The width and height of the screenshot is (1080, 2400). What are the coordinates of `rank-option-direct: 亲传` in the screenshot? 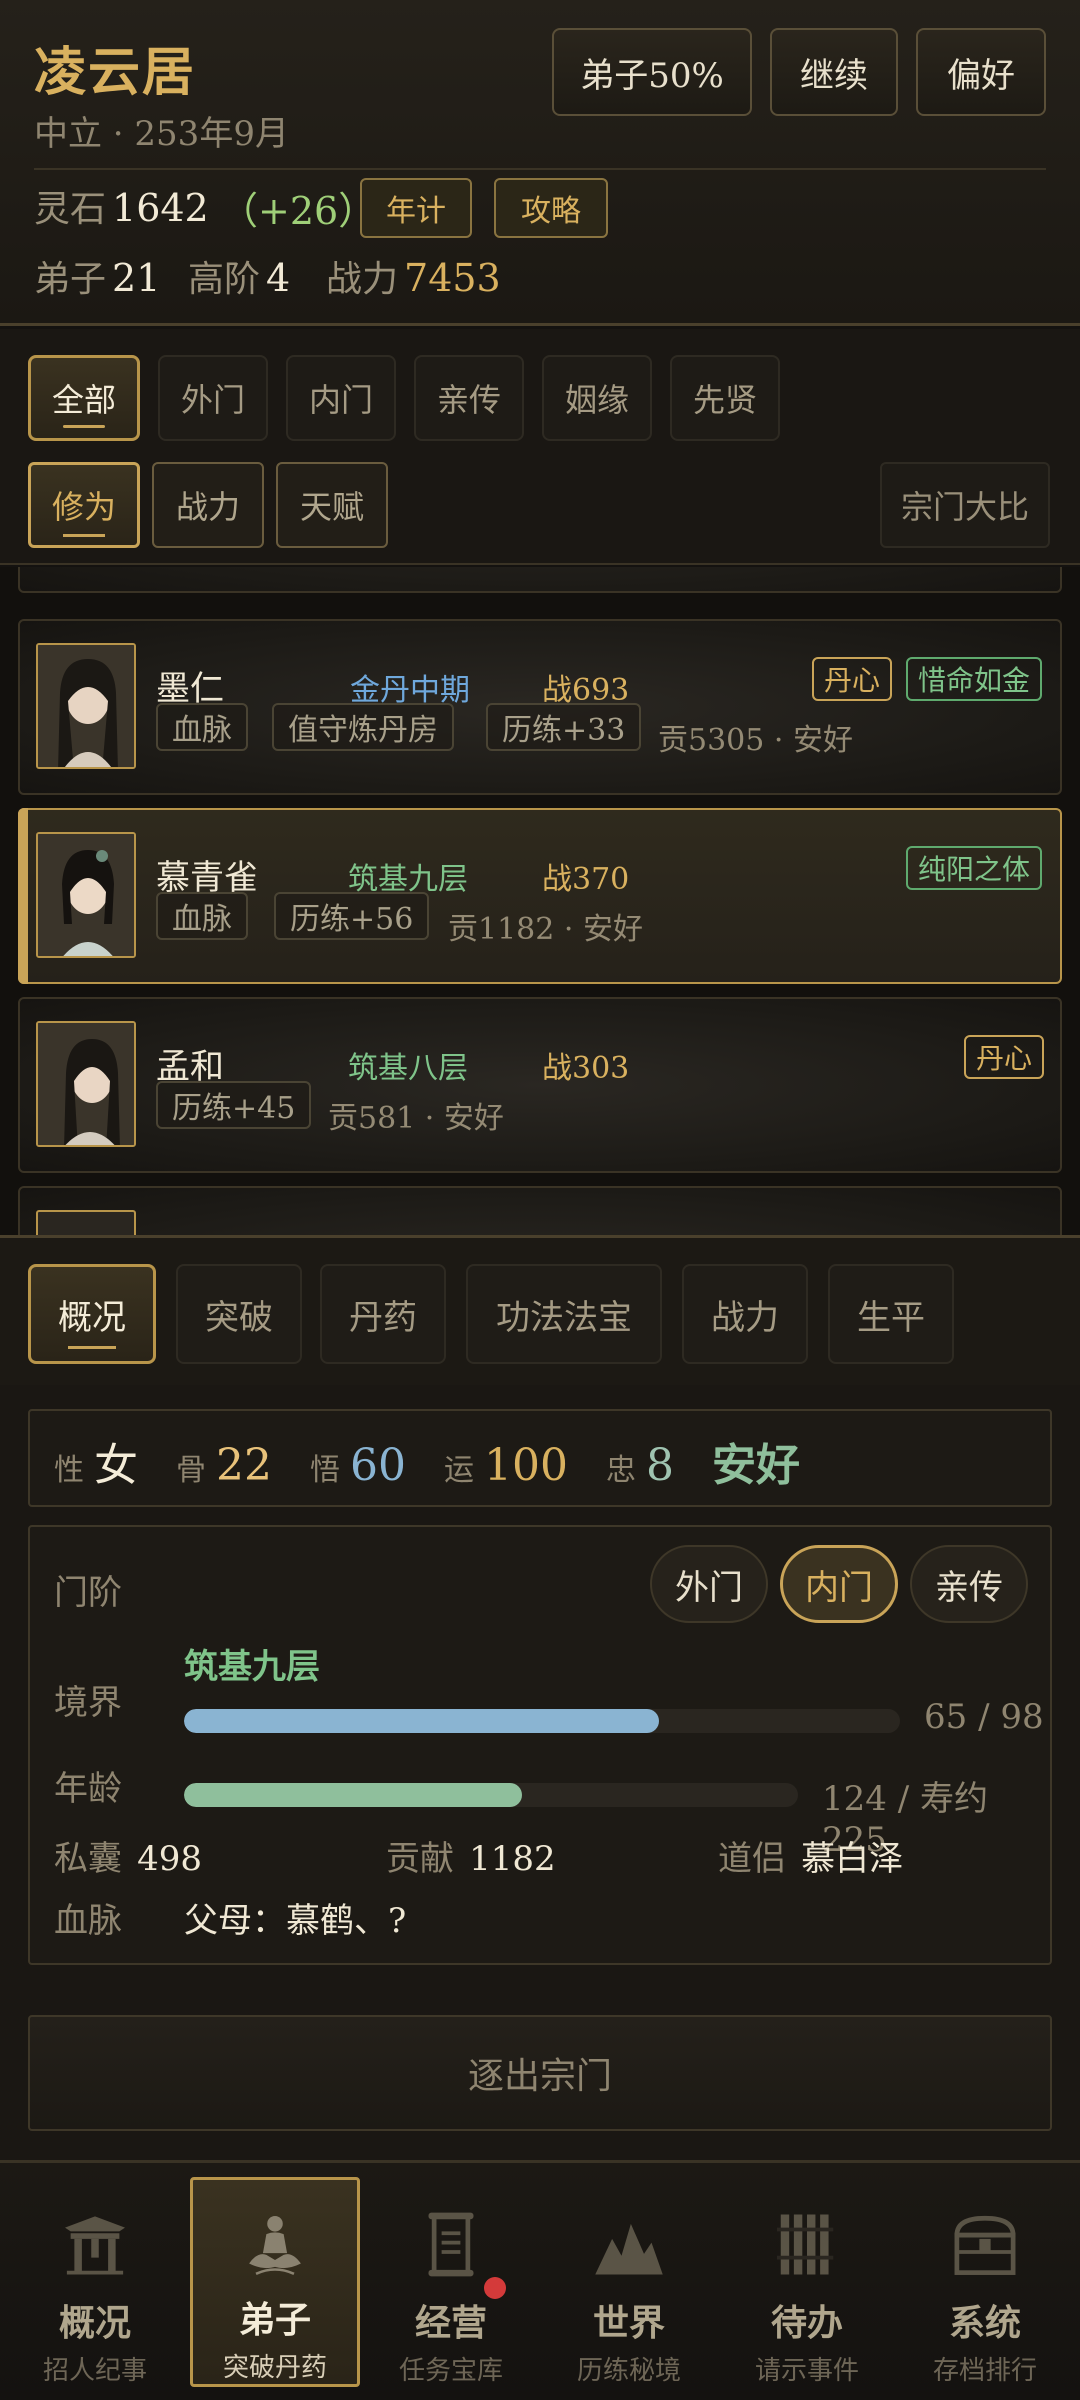 It's located at (969, 1584).